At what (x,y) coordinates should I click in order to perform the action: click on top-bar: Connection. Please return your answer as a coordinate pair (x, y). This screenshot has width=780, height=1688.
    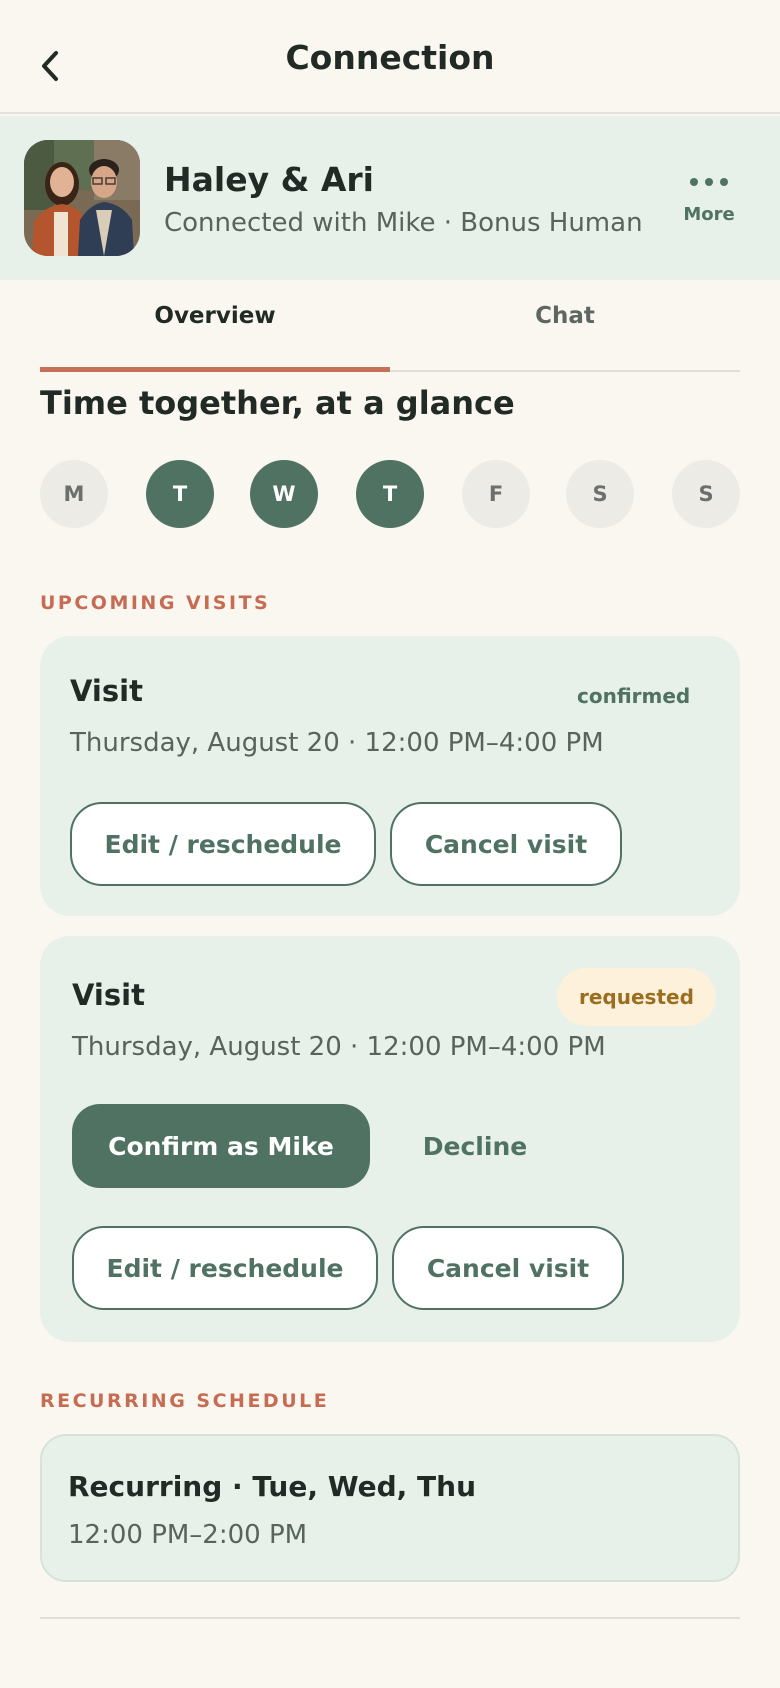
    Looking at the image, I should click on (390, 57).